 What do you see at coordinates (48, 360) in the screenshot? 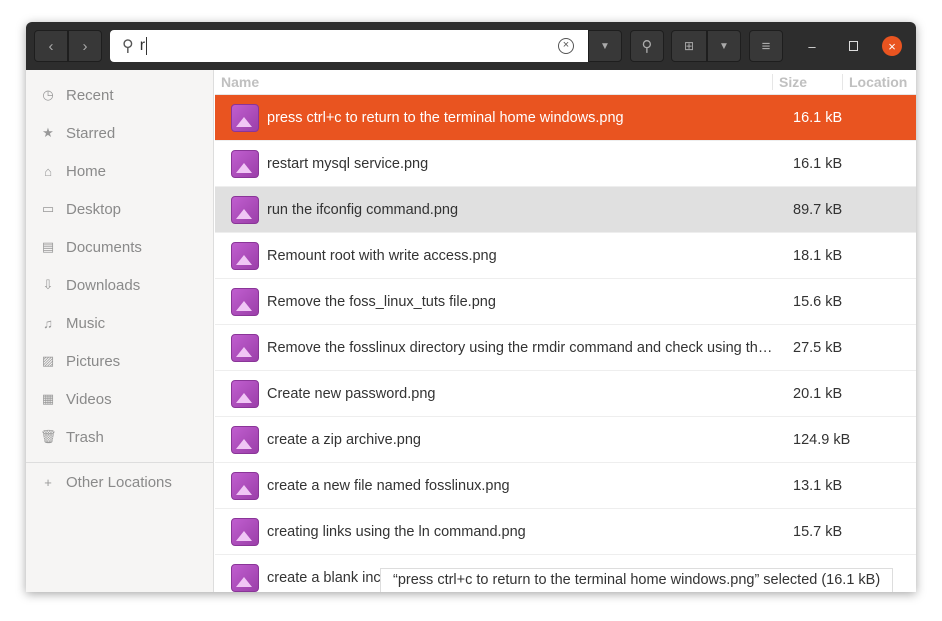
I see `picture-icon: ▨` at bounding box center [48, 360].